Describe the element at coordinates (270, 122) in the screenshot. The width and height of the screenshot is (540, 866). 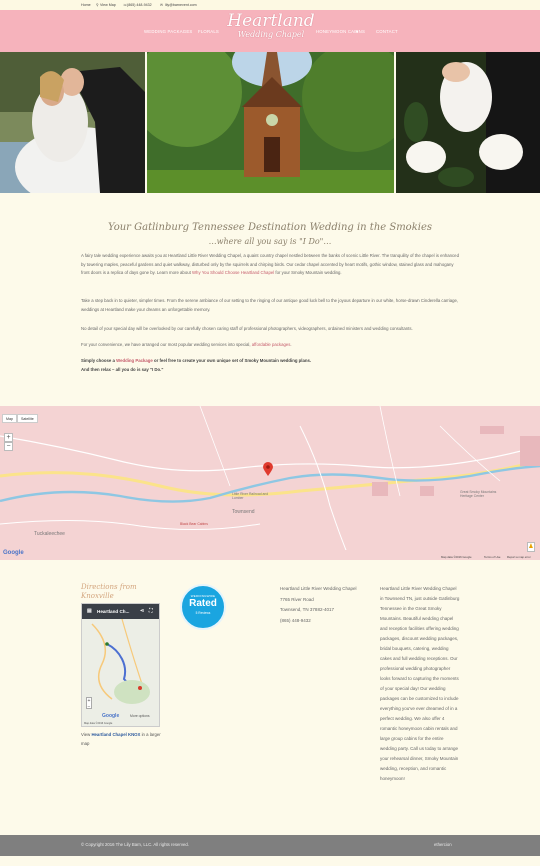
I see `photo-chapel` at that location.